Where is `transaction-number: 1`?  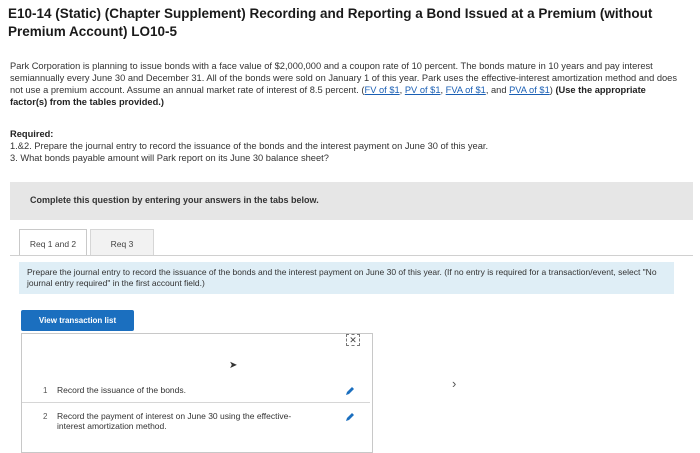
transaction-number: 1 is located at coordinates (45, 390).